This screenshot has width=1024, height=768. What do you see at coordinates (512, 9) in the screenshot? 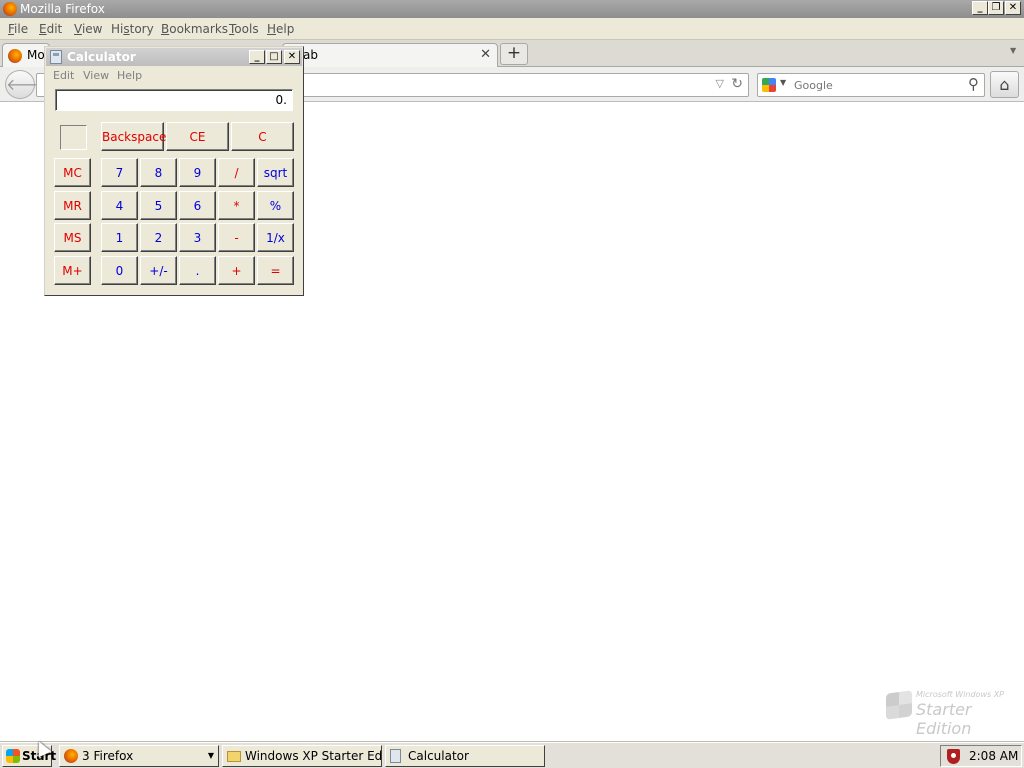
I see `firefox-title-bar: Mozilla Firefox _ ❐ ✕` at bounding box center [512, 9].